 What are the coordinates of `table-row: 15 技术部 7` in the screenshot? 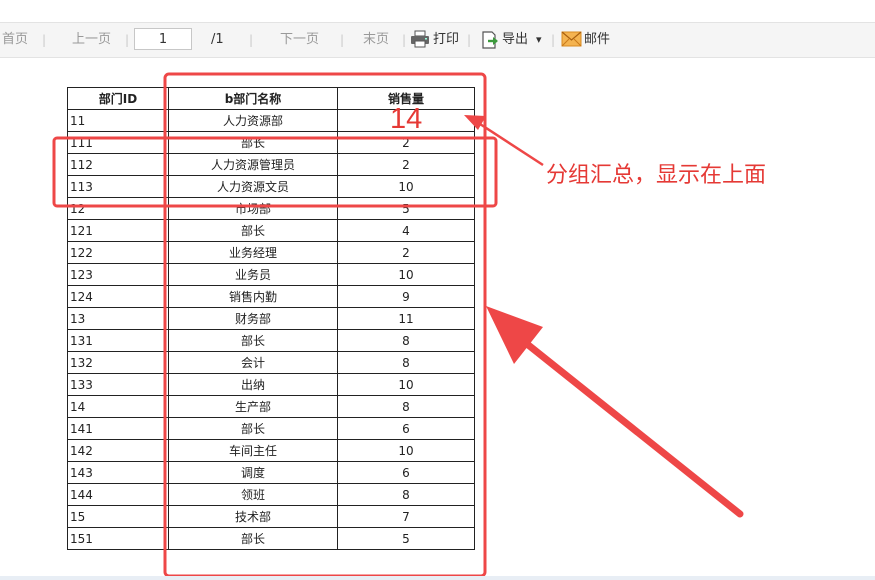 It's located at (271, 516).